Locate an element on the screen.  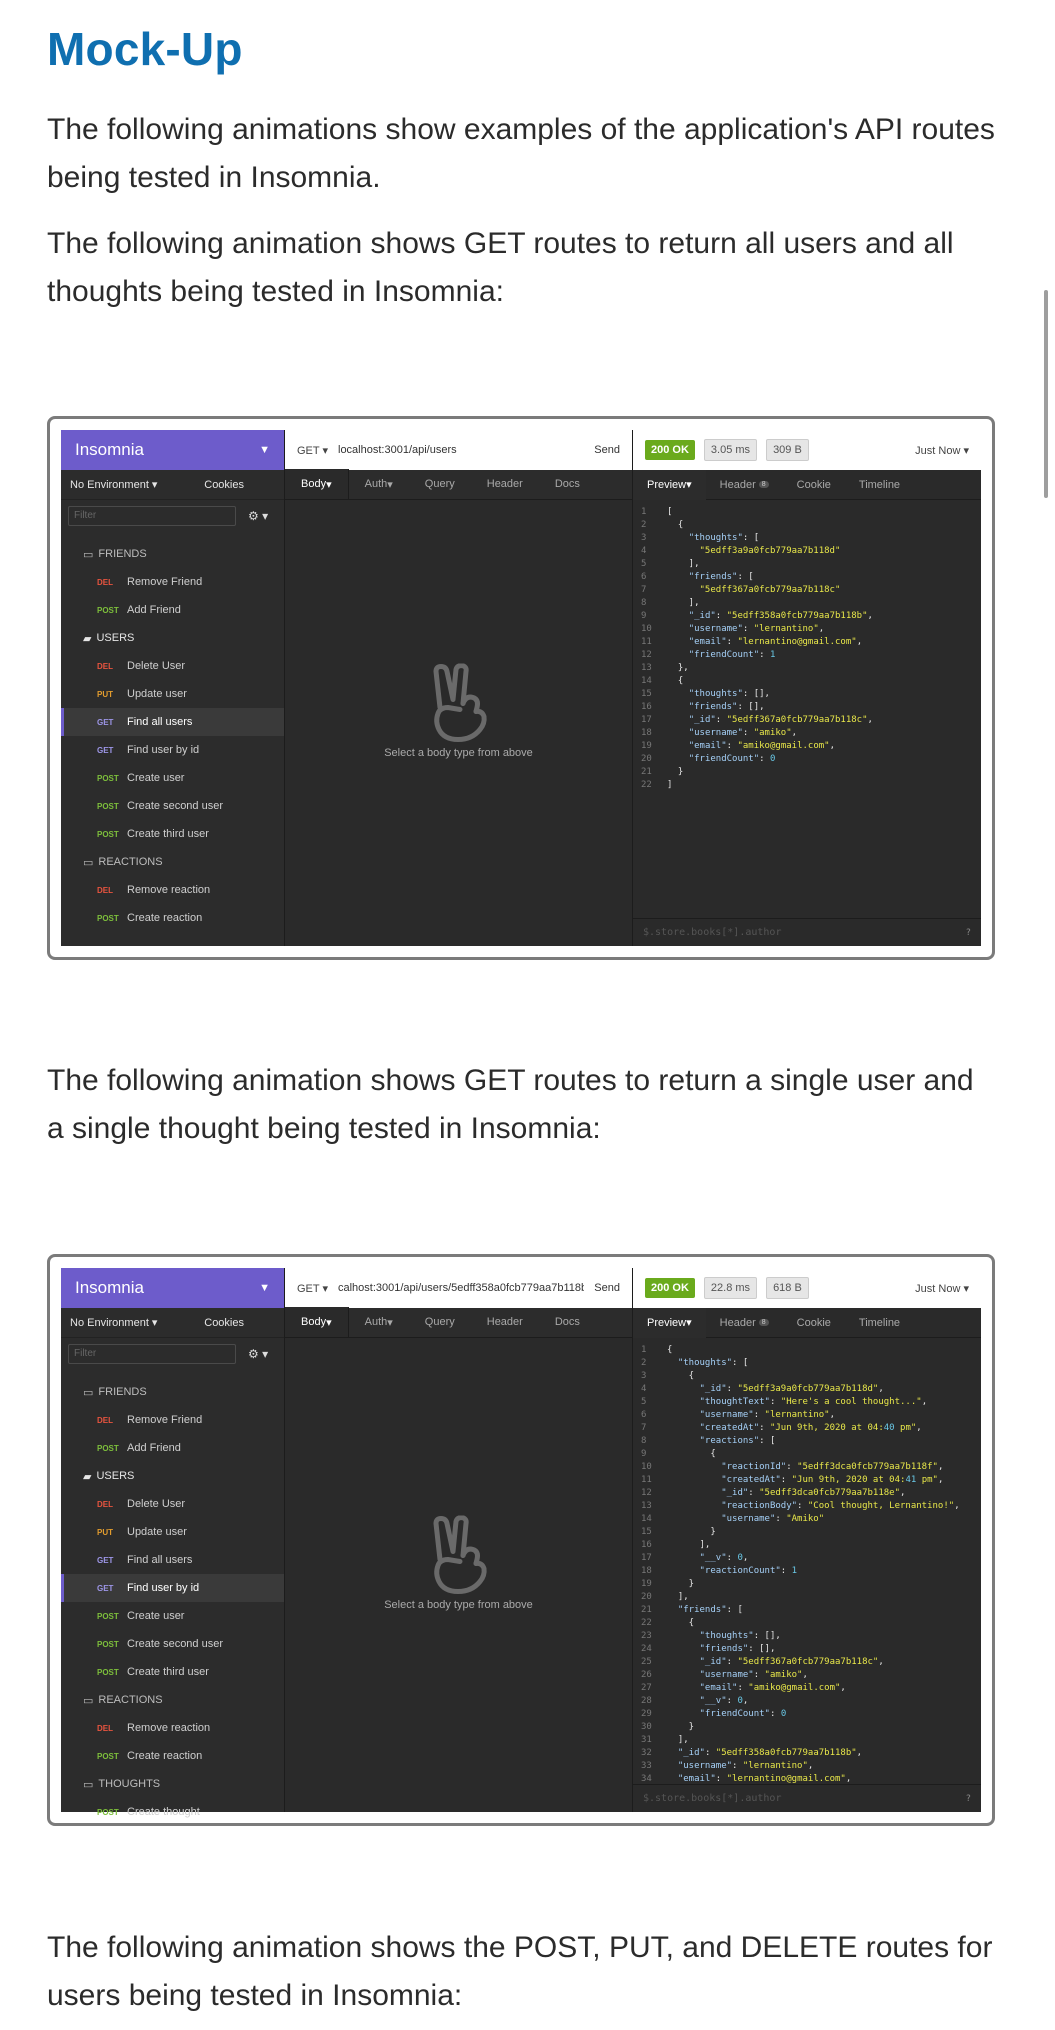
url-input: localhost:3001/api/users is located at coordinates (461, 450).